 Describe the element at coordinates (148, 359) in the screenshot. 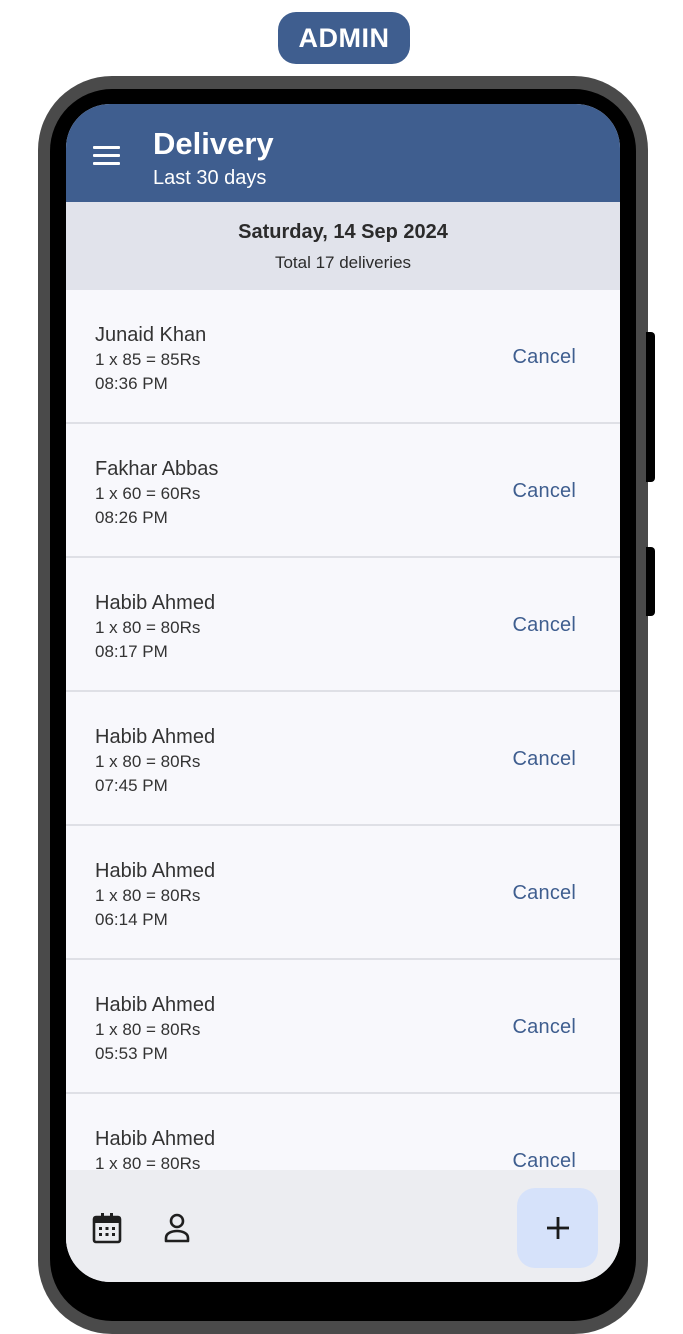

I see `delivery-amount: 1 x 85 = 85Rs` at that location.